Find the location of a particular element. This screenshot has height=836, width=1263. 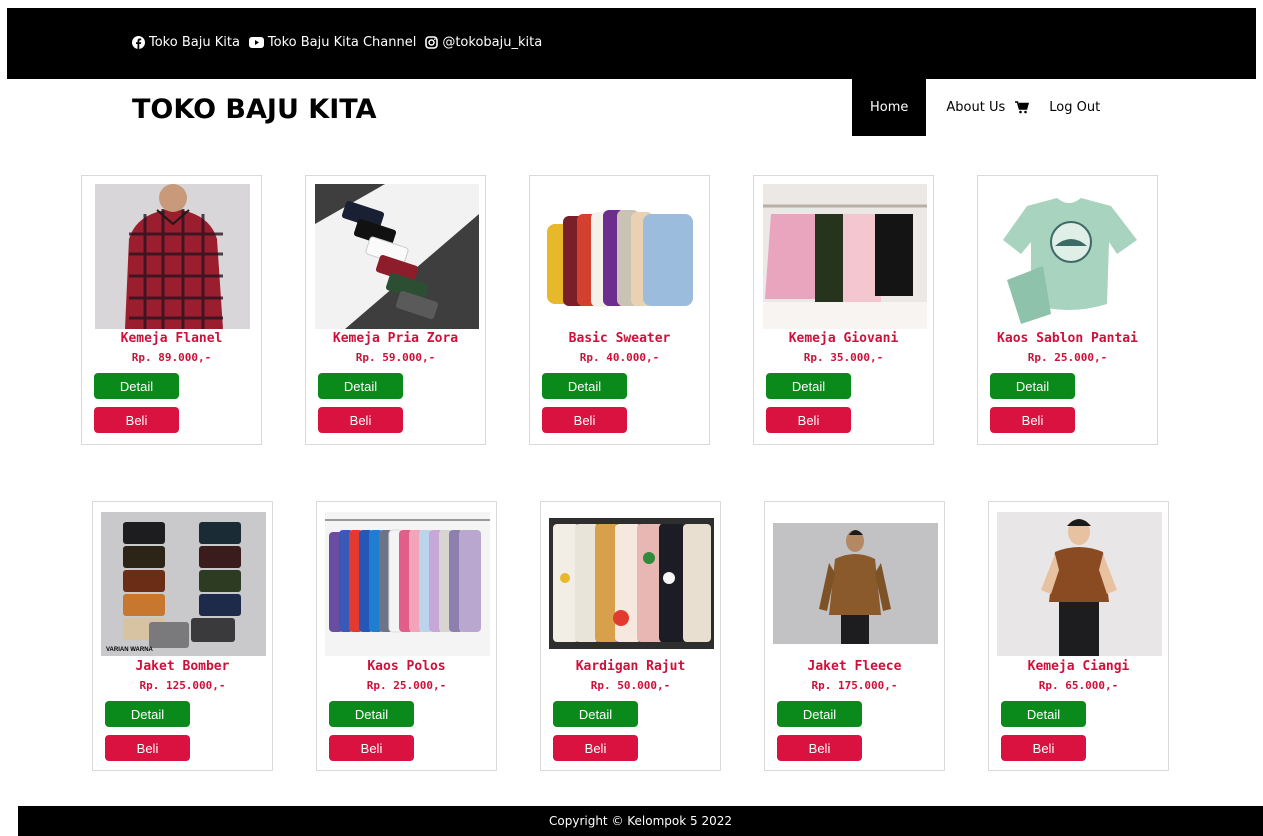

product-price: Rp. 175.000,- is located at coordinates (854, 685).